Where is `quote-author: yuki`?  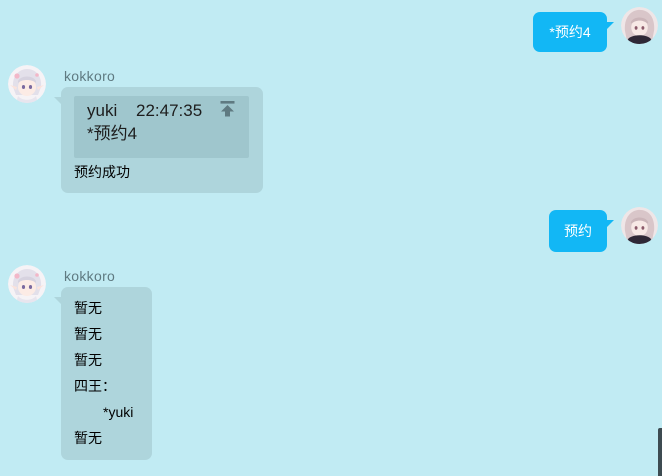
quote-author: yuki is located at coordinates (102, 110).